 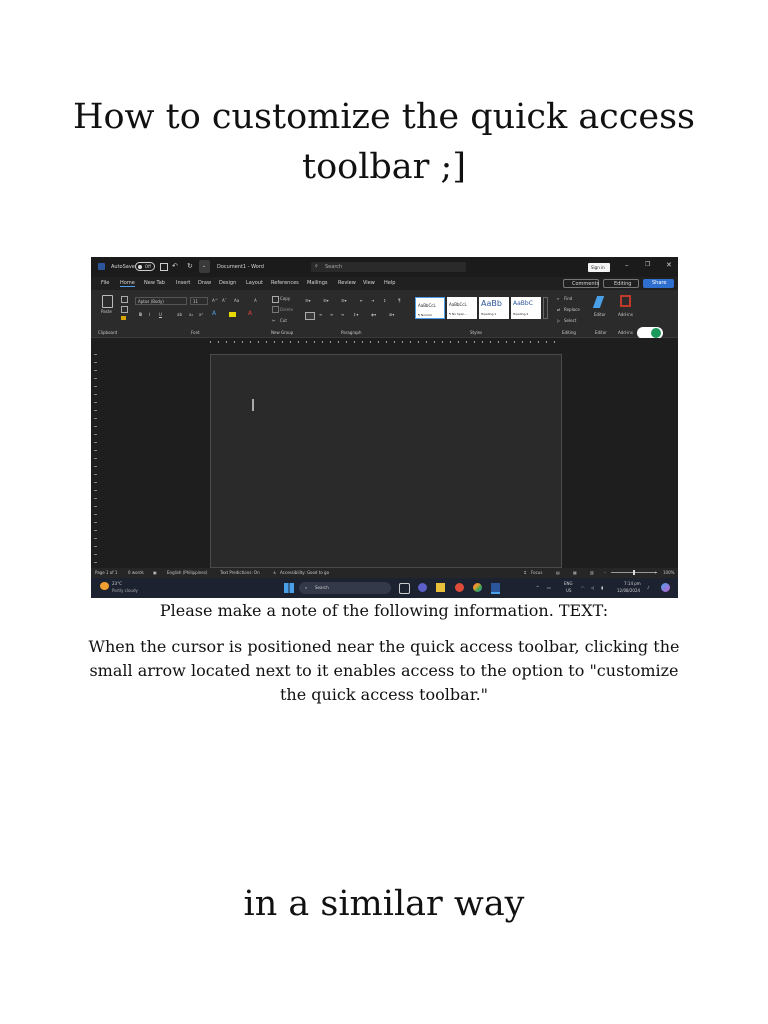 What do you see at coordinates (254, 283) in the screenshot?
I see `tab-layout: Layout` at bounding box center [254, 283].